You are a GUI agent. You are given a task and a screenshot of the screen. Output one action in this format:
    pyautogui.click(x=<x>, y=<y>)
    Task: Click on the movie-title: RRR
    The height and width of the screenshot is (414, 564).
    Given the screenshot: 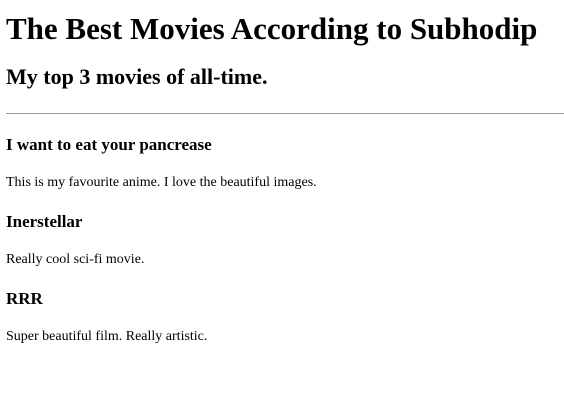 What is the action you would take?
    pyautogui.click(x=24, y=298)
    